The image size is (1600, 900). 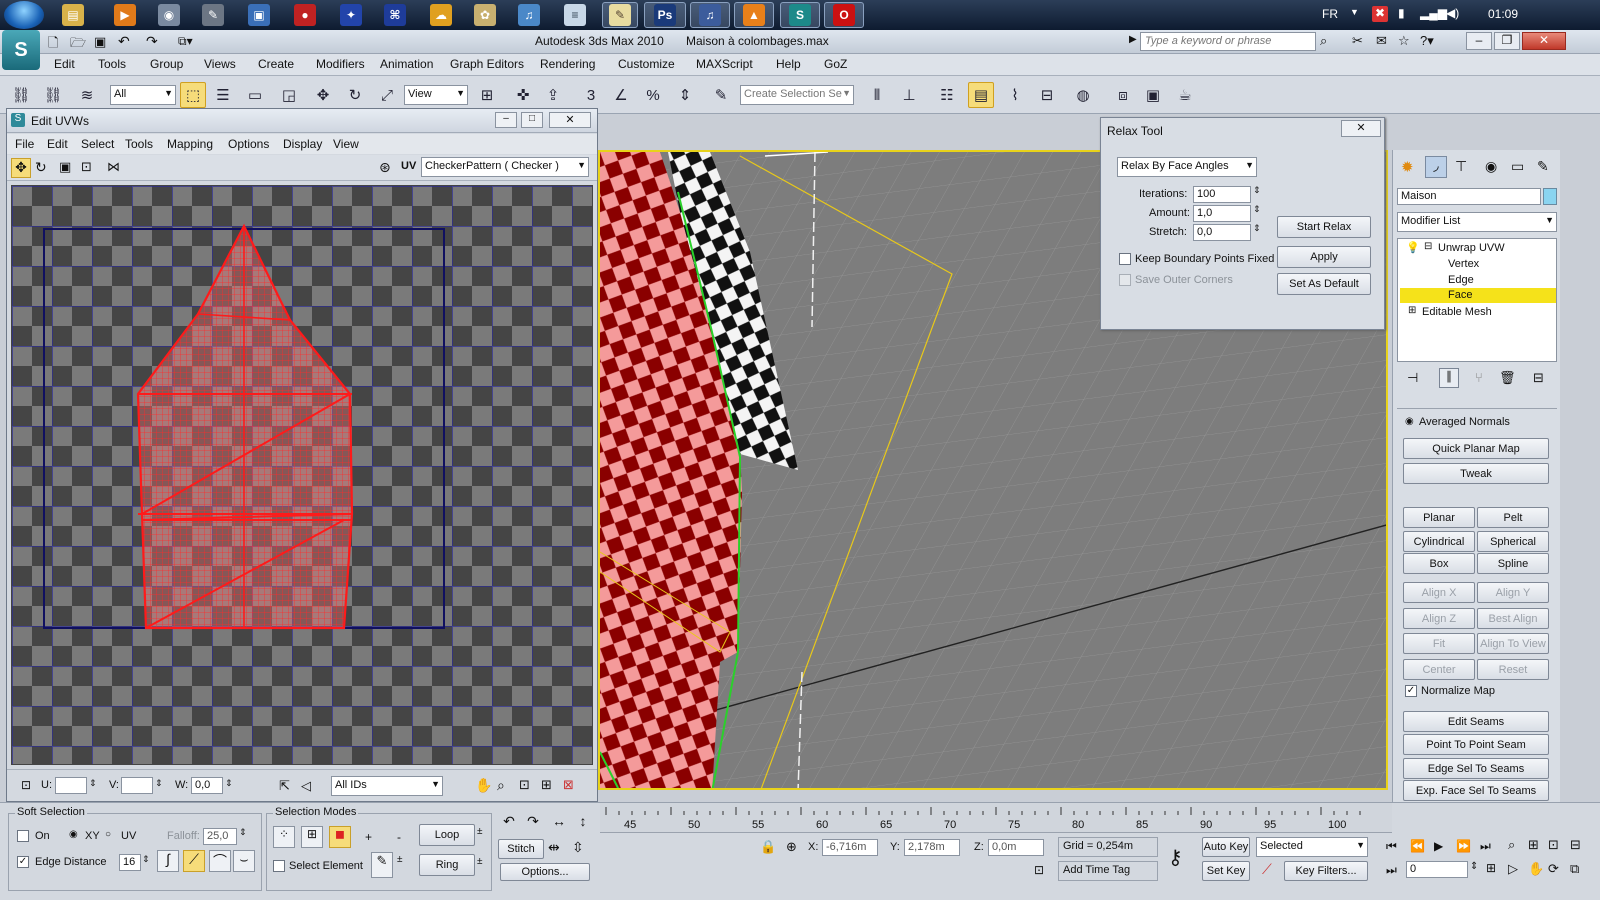 I want to click on percent-snap-icon: %, so click(x=653, y=95).